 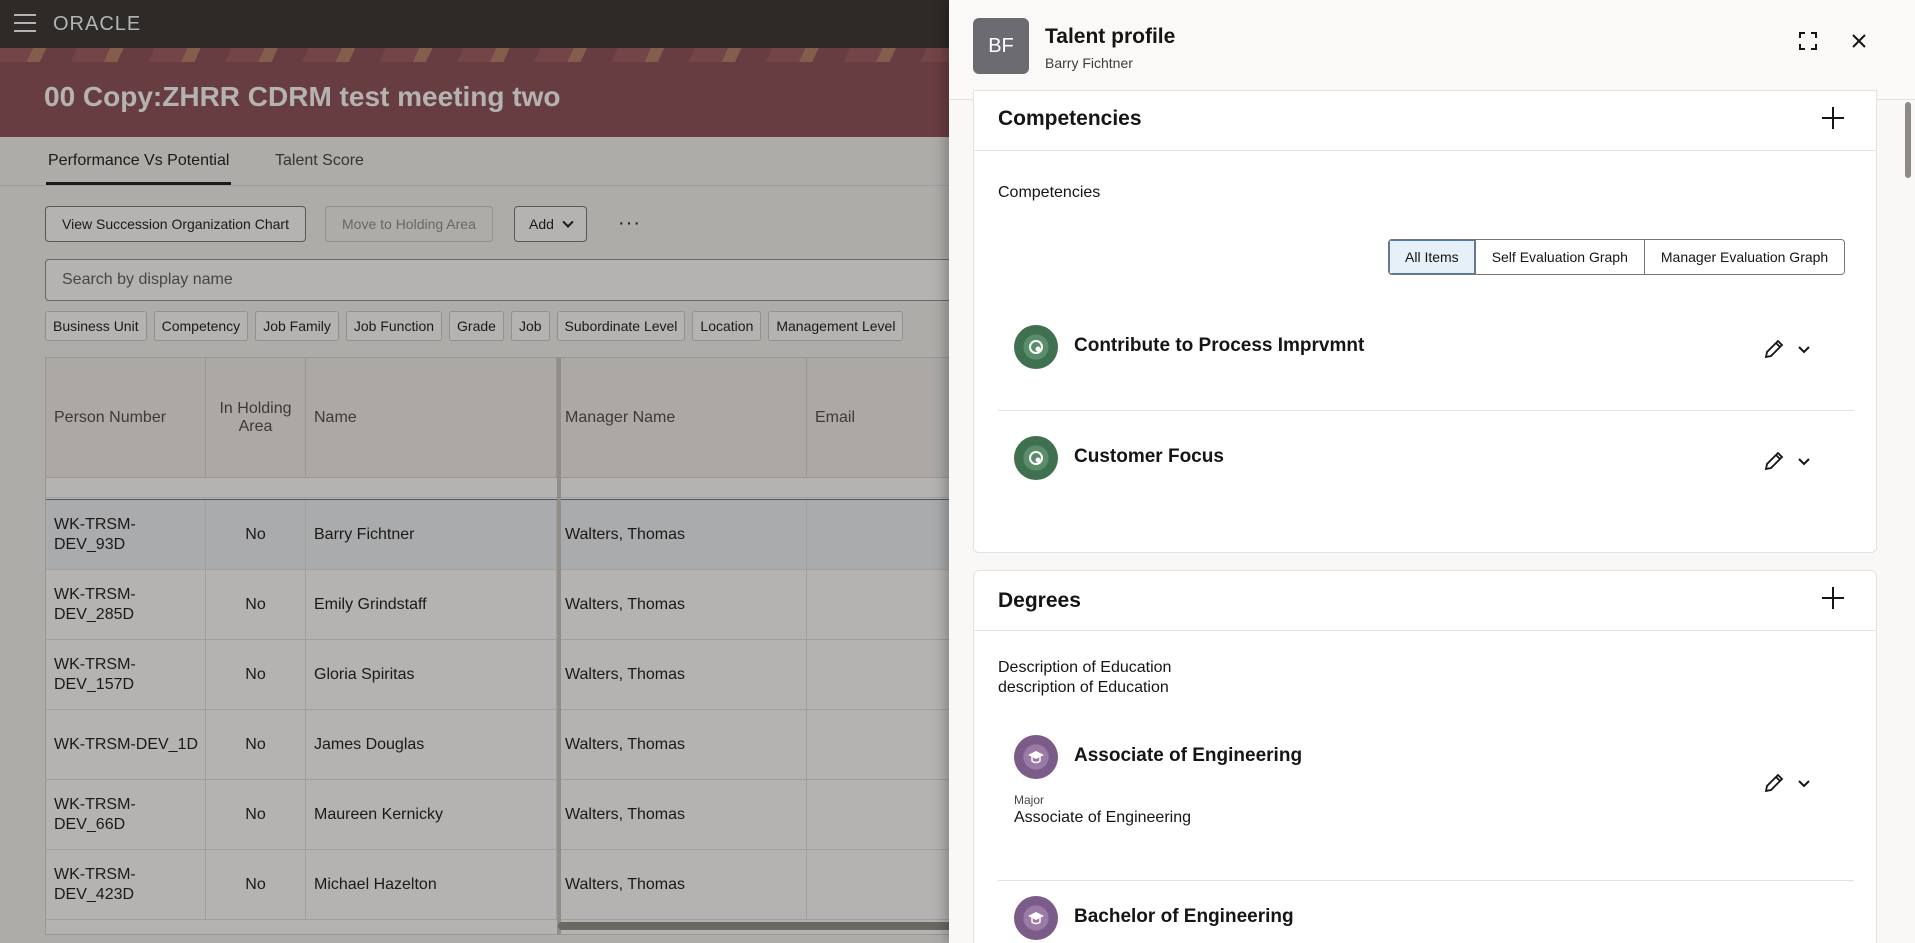 What do you see at coordinates (1049, 192) in the screenshot?
I see `competencies-description: Competencies` at bounding box center [1049, 192].